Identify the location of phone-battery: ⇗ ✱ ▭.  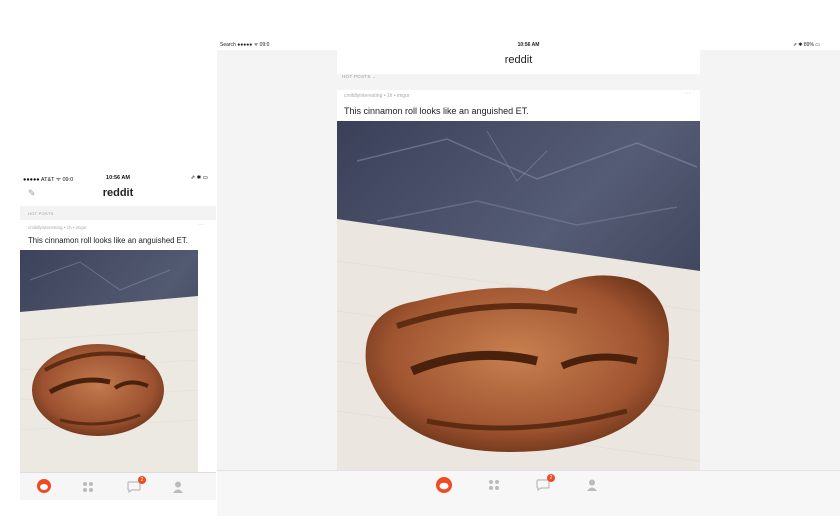
(199, 178).